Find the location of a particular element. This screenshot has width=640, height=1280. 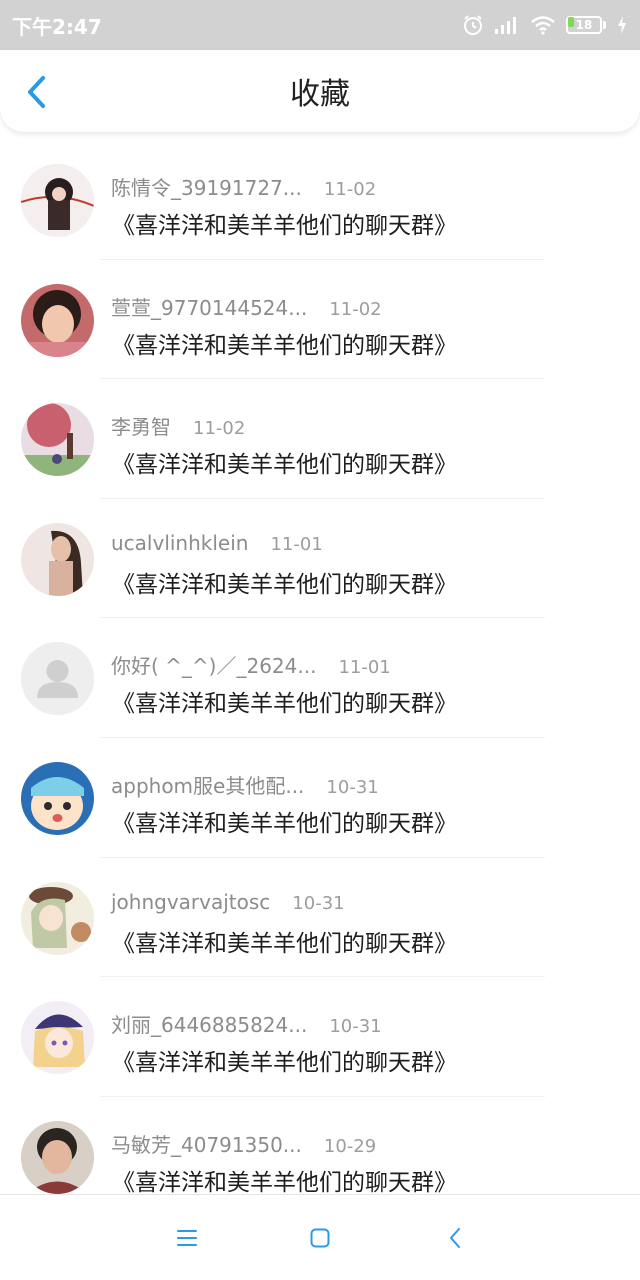

sender-line: apphom服e其他配... 10-31 is located at coordinates (245, 784).